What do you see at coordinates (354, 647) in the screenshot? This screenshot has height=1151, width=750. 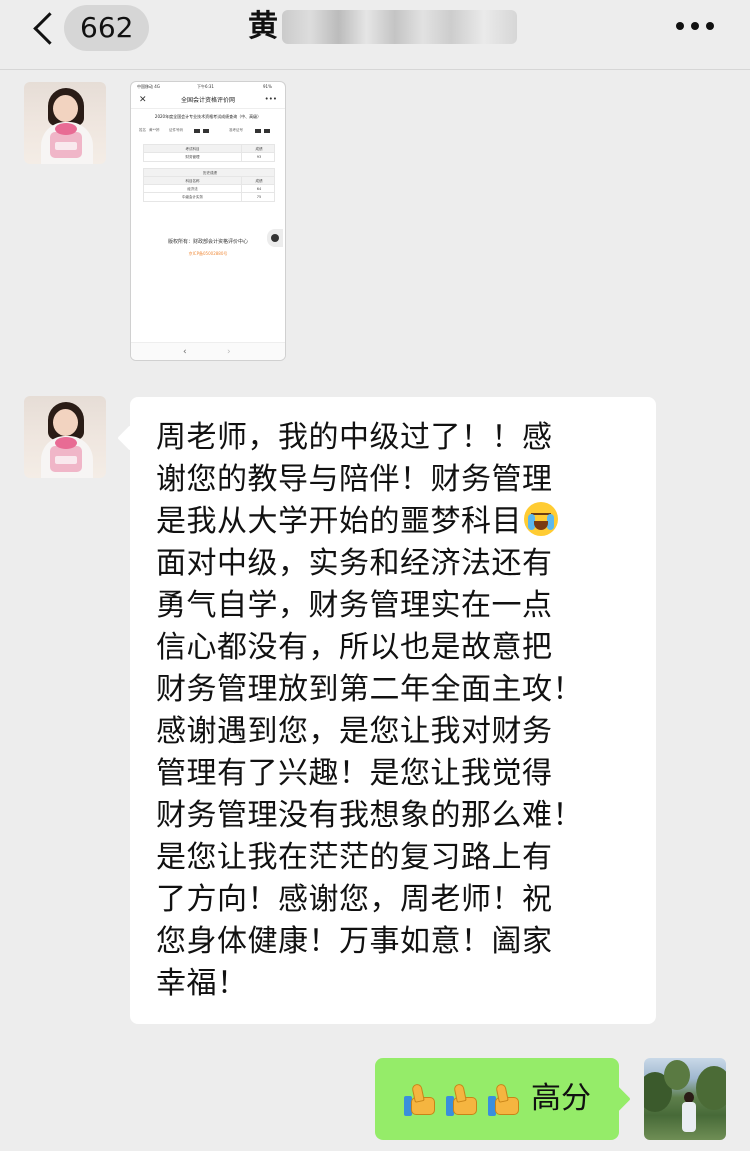 I see `message-line: 信心都没有，所以也是故意把` at bounding box center [354, 647].